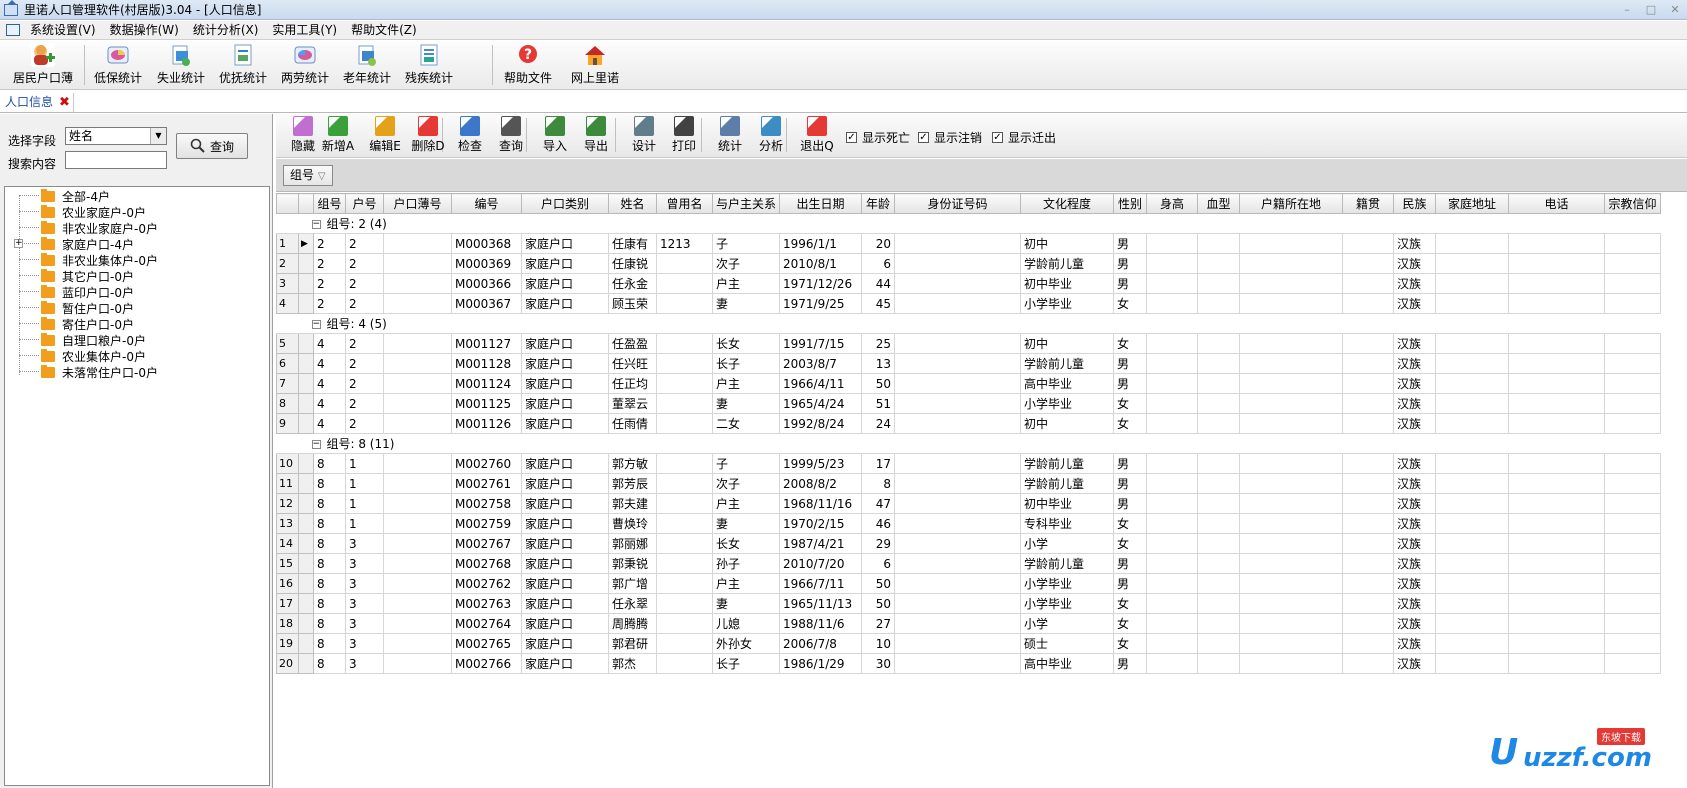 The width and height of the screenshot is (1687, 788). Describe the element at coordinates (878, 203) in the screenshot. I see `column-header: 年龄` at that location.